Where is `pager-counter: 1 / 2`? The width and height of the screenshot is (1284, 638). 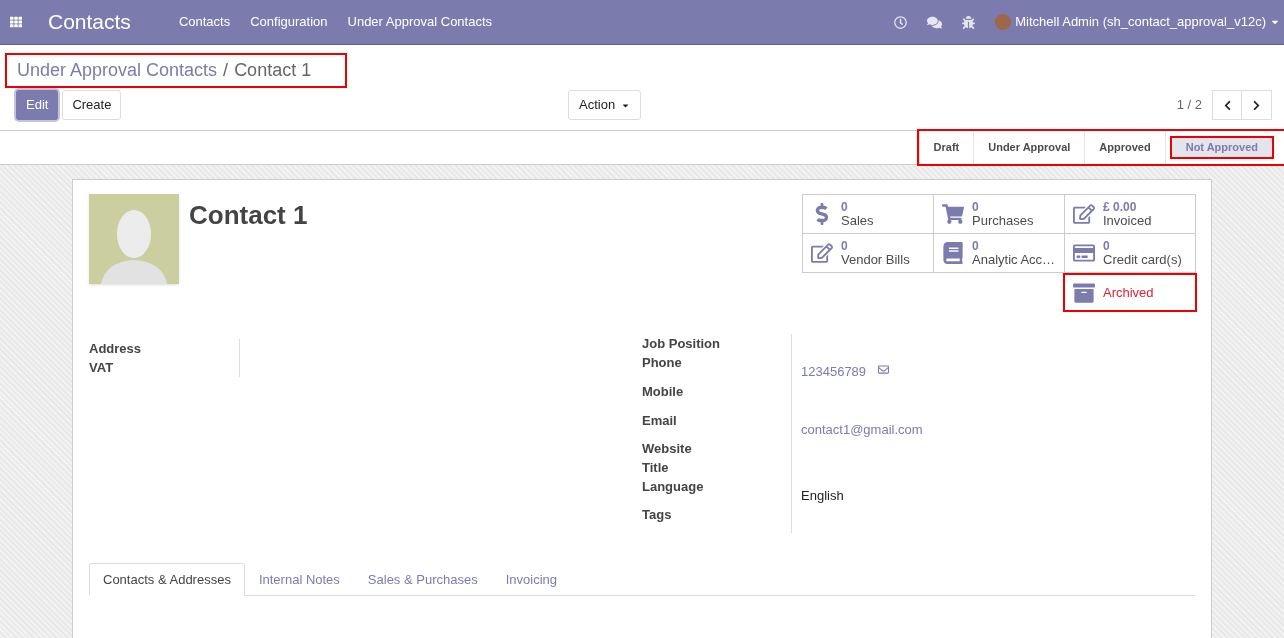 pager-counter: 1 / 2 is located at coordinates (1189, 105).